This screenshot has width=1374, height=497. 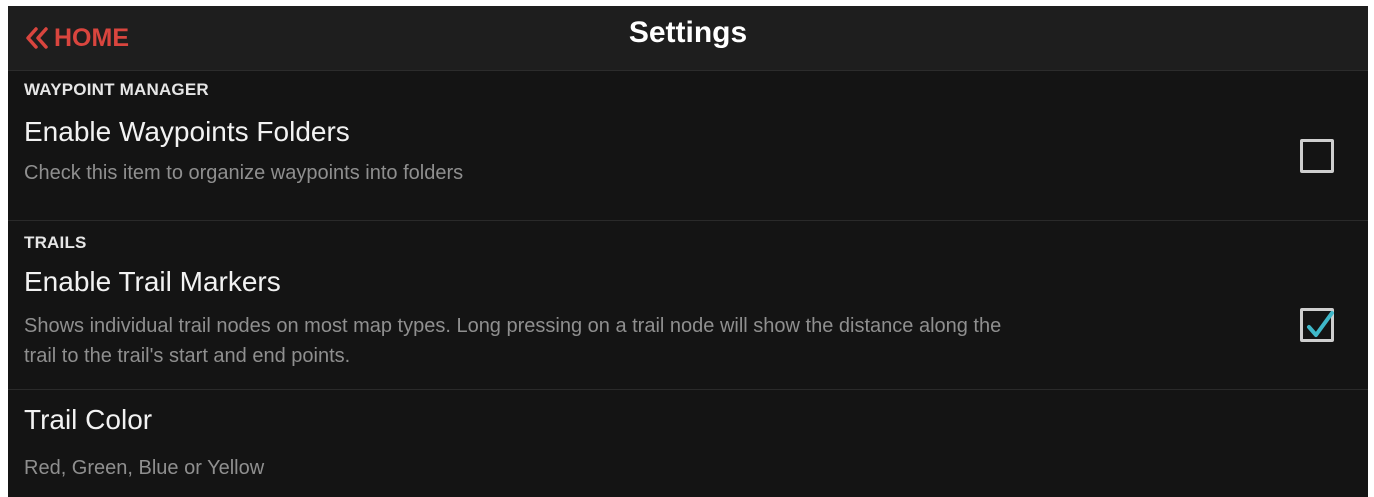 What do you see at coordinates (116, 89) in the screenshot?
I see `section-header-waypoint-manager: WAYPOINT MANAGER` at bounding box center [116, 89].